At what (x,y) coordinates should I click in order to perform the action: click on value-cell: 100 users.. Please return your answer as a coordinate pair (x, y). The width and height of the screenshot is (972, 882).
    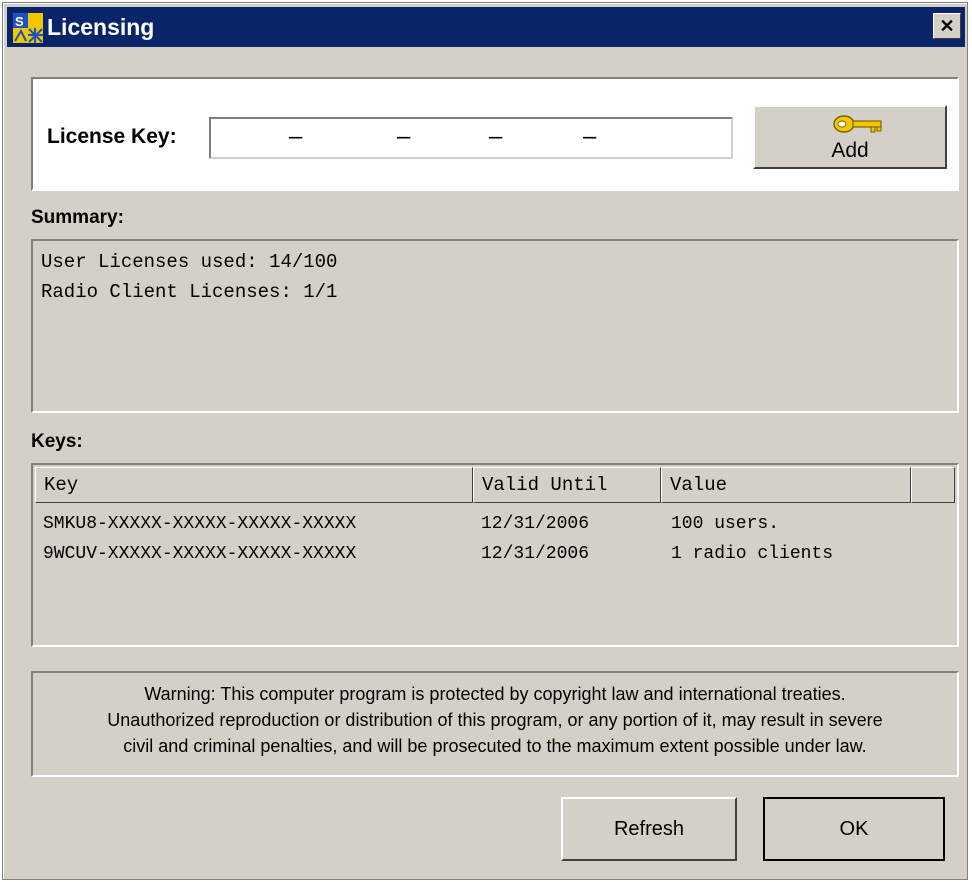
    Looking at the image, I should click on (725, 524).